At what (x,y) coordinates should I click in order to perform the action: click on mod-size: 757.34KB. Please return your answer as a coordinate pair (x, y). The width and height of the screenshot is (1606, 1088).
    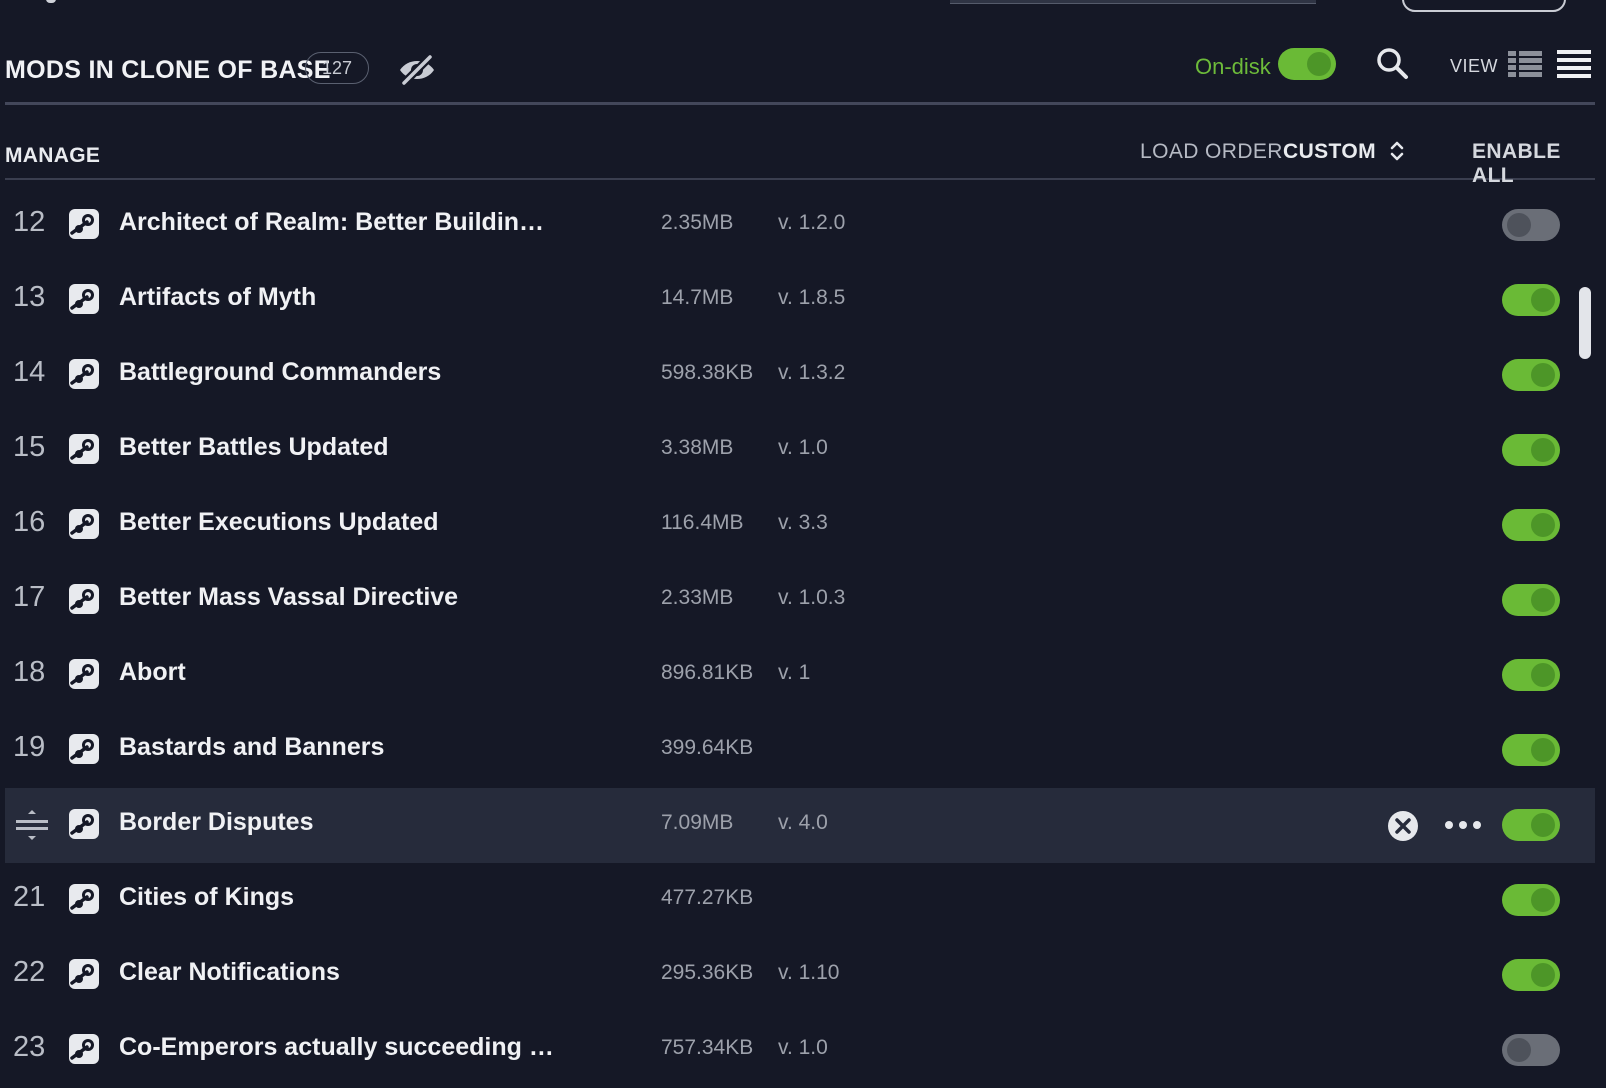
    Looking at the image, I should click on (707, 1047).